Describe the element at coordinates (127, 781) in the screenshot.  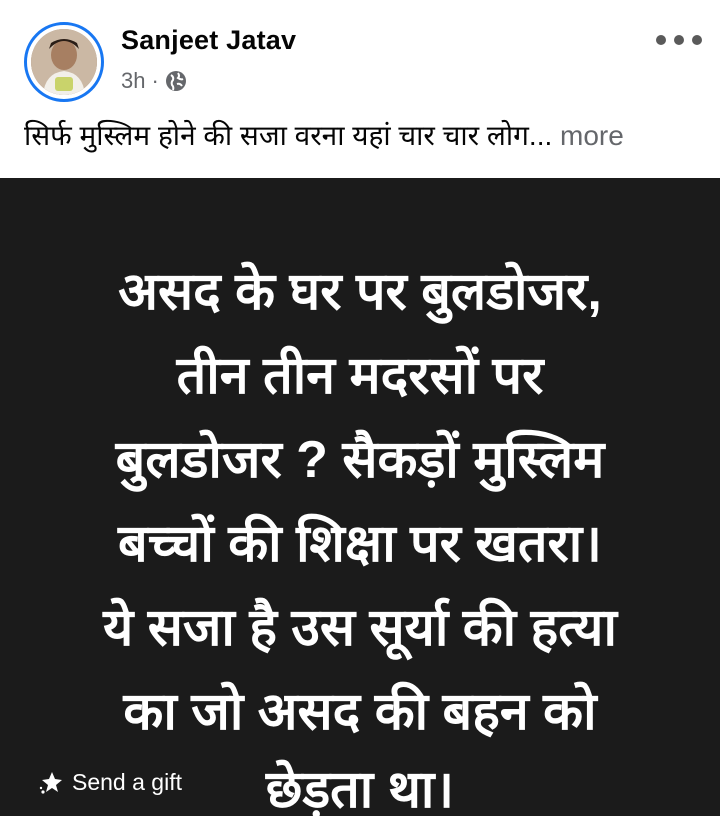
I see `send-gift-label: Send a gift` at that location.